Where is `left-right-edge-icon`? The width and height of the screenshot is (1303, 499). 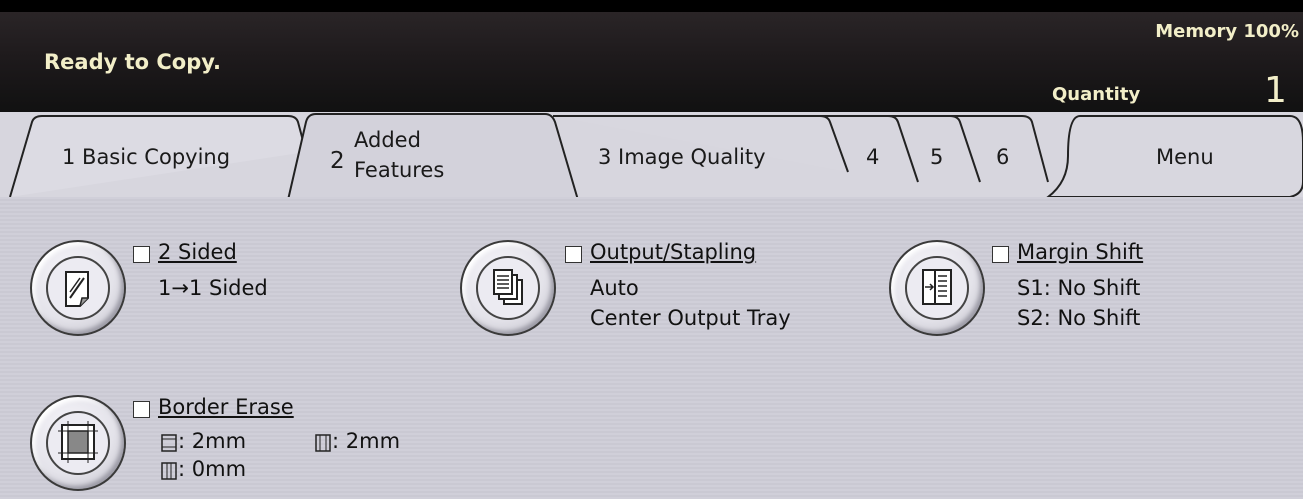 left-right-edge-icon is located at coordinates (323, 445).